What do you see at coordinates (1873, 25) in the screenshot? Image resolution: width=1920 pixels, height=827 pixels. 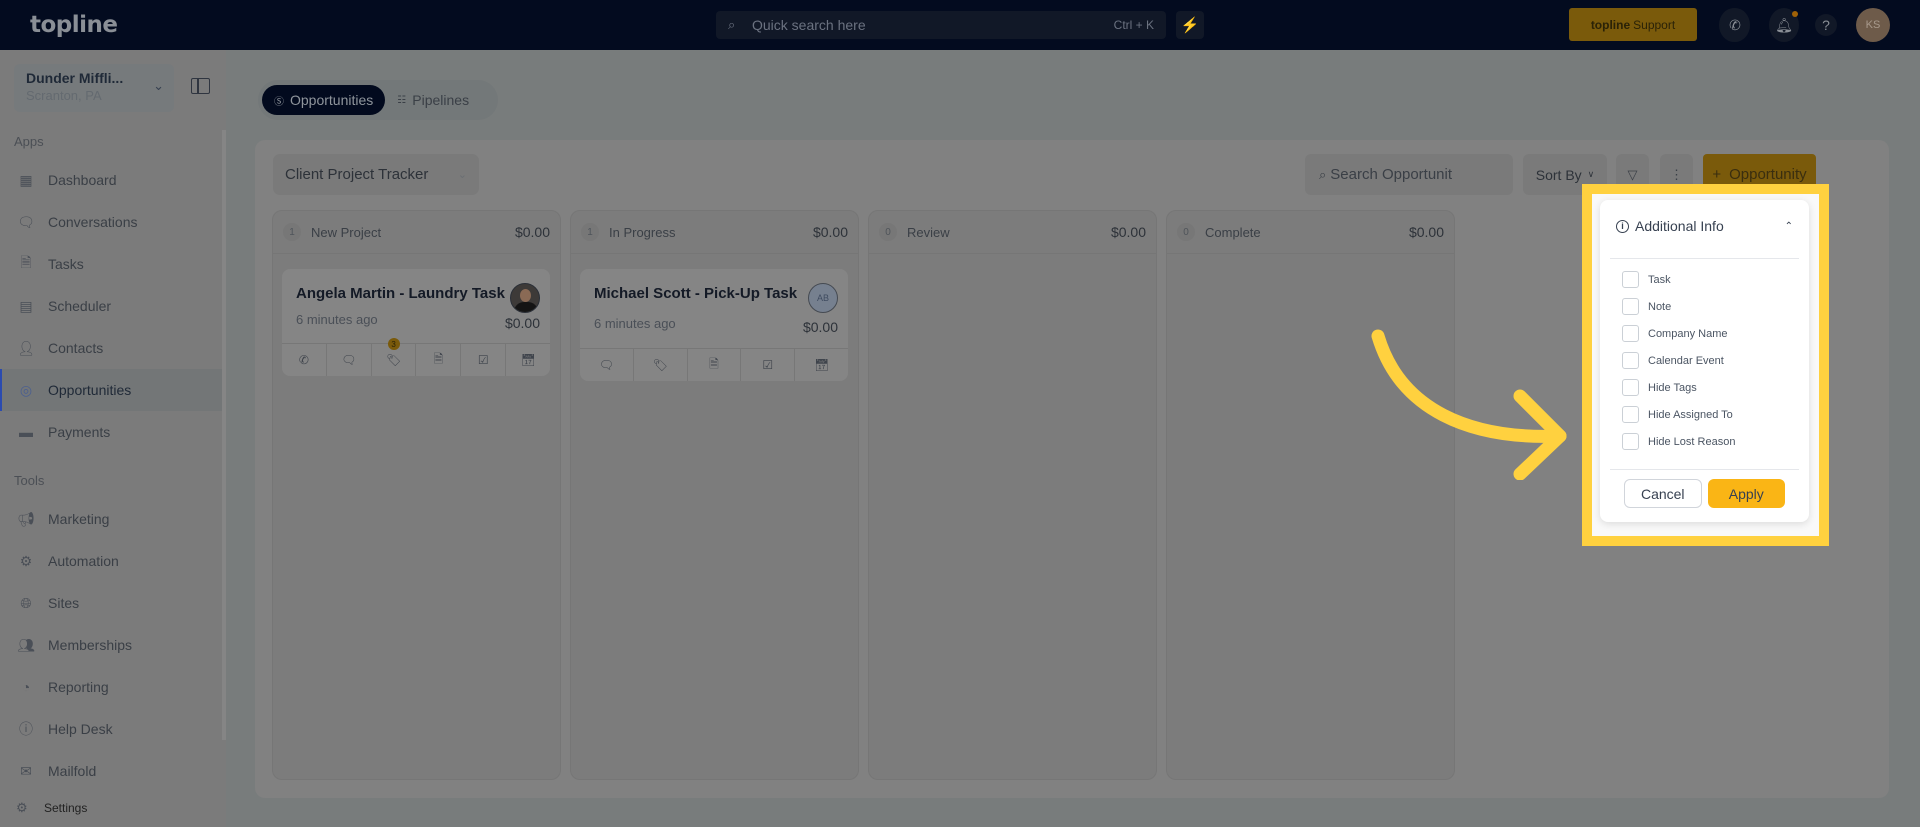 I see `user-avatar: KS` at bounding box center [1873, 25].